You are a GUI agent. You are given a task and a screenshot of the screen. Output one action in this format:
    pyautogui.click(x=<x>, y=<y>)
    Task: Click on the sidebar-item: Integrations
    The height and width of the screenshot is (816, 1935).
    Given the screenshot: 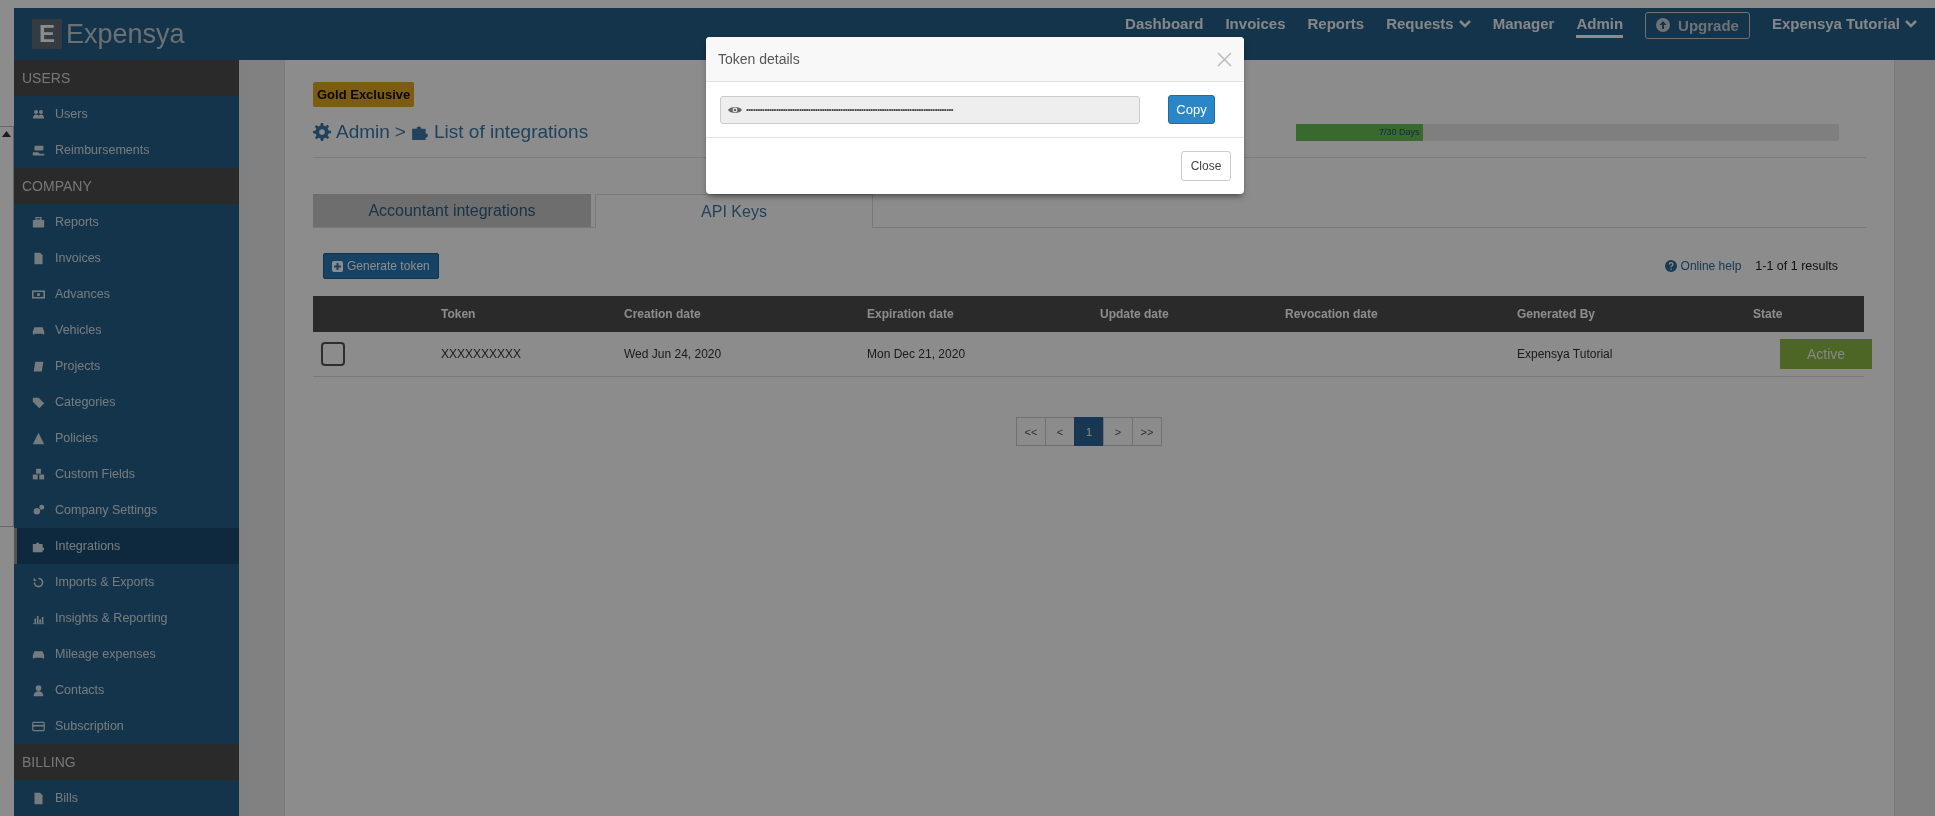 What is the action you would take?
    pyautogui.click(x=126, y=546)
    